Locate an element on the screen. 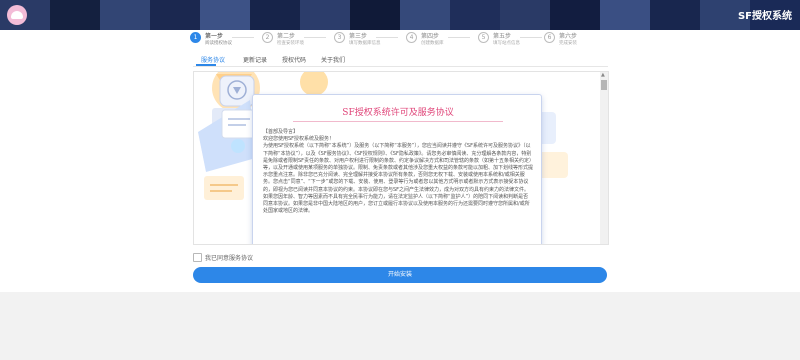  step-4-desc: 创建数据库 is located at coordinates (432, 43).